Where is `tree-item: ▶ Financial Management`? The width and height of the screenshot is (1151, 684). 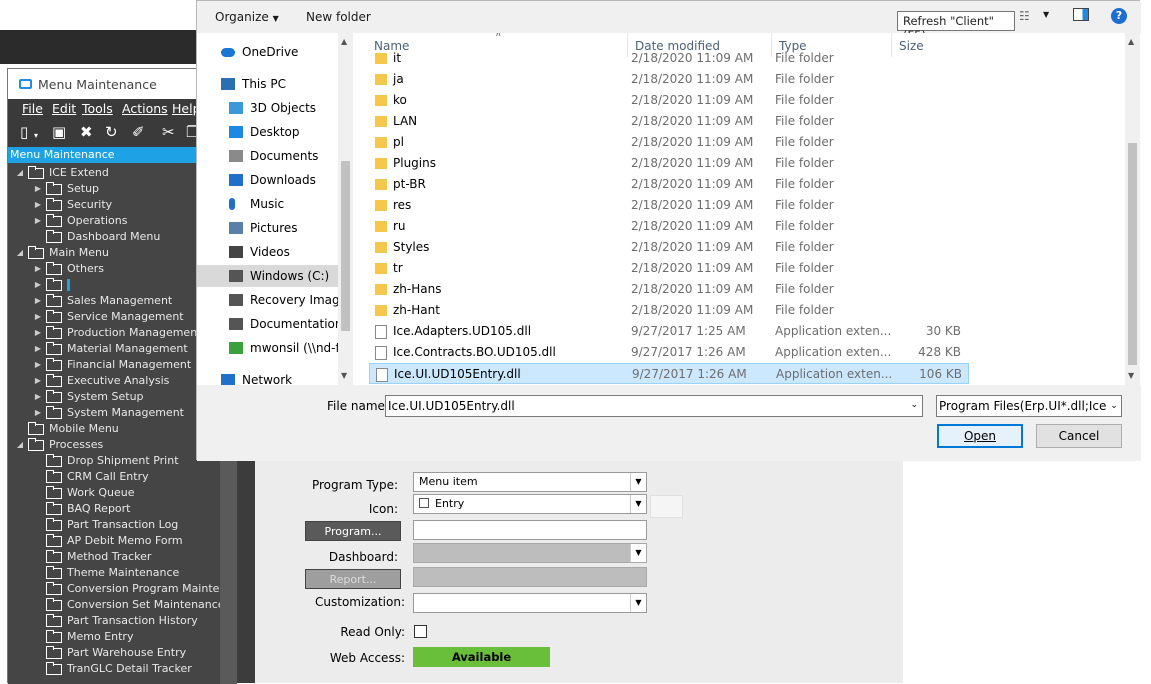
tree-item: ▶ Financial Management is located at coordinates (114, 365).